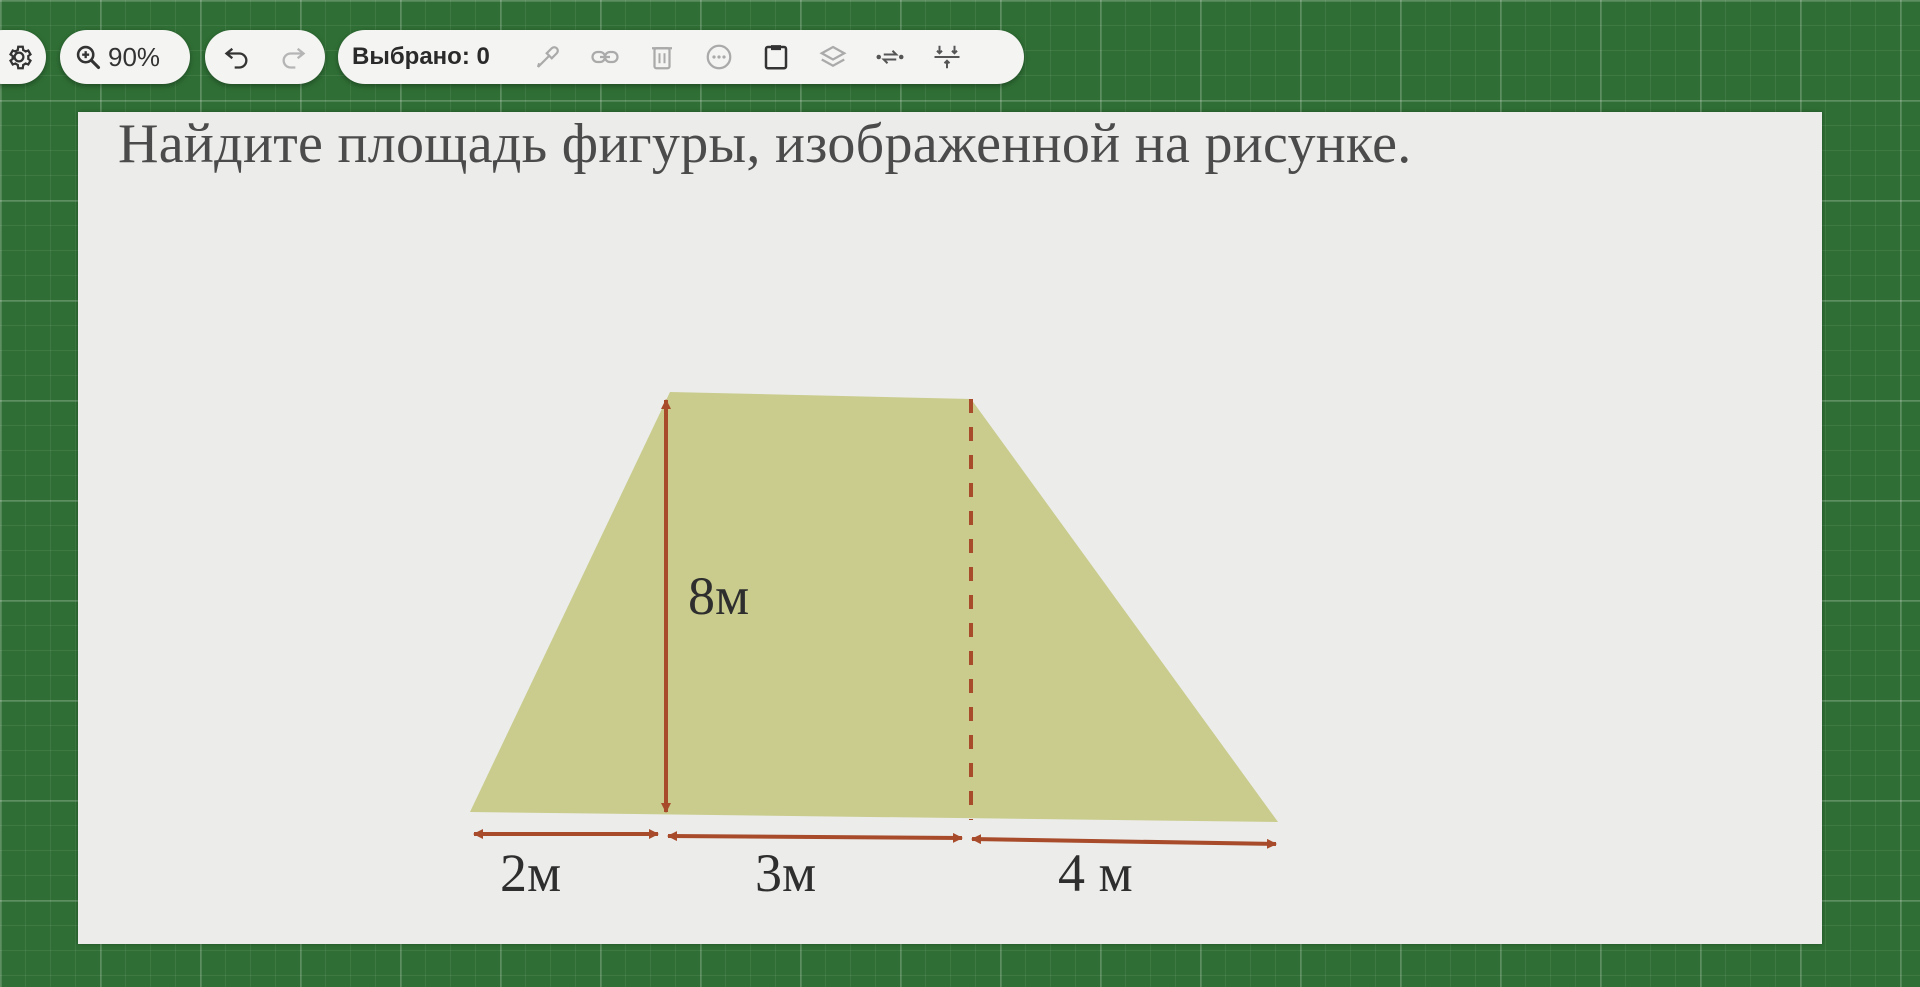 This screenshot has width=1920, height=987. What do you see at coordinates (719, 596) in the screenshot?
I see `height-label: 8м` at bounding box center [719, 596].